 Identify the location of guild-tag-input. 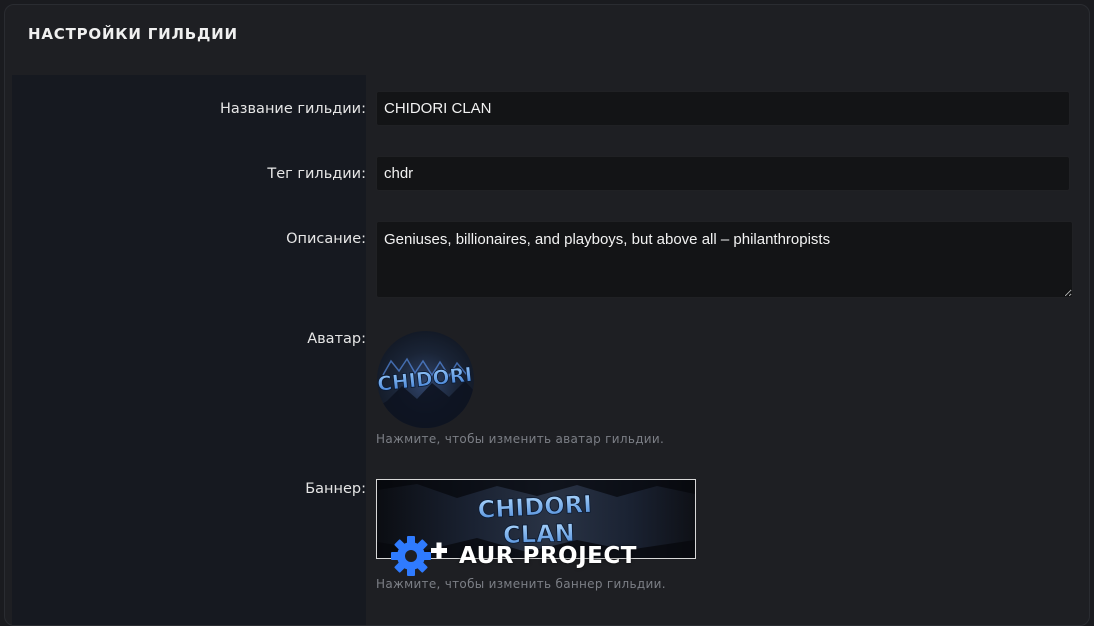
(723, 173).